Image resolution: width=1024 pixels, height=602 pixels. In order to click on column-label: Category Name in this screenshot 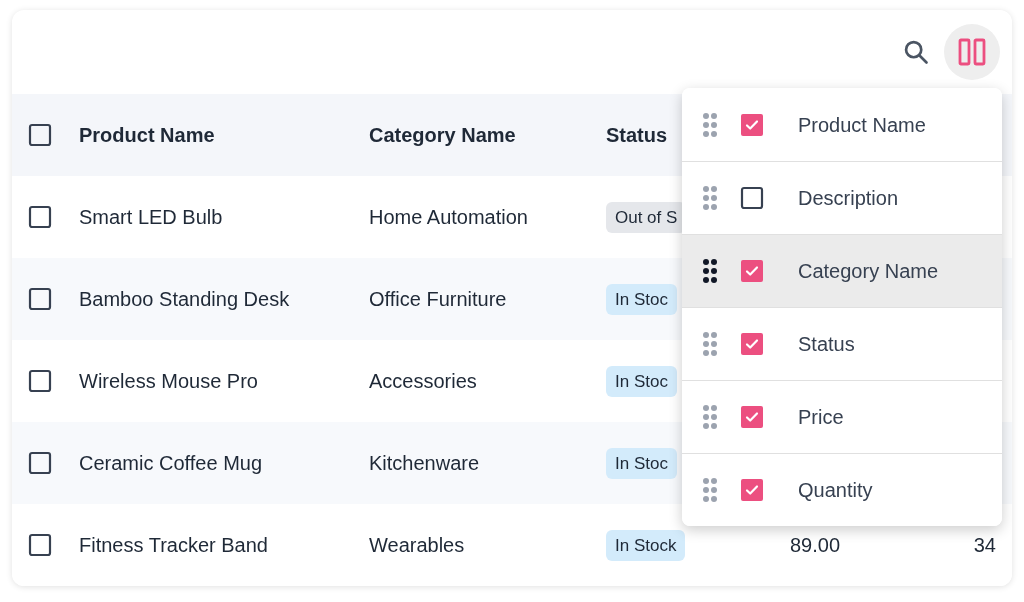, I will do `click(868, 271)`.